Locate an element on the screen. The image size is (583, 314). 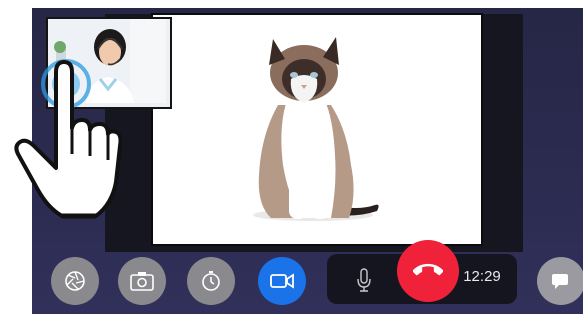
end-call-button is located at coordinates (428, 271).